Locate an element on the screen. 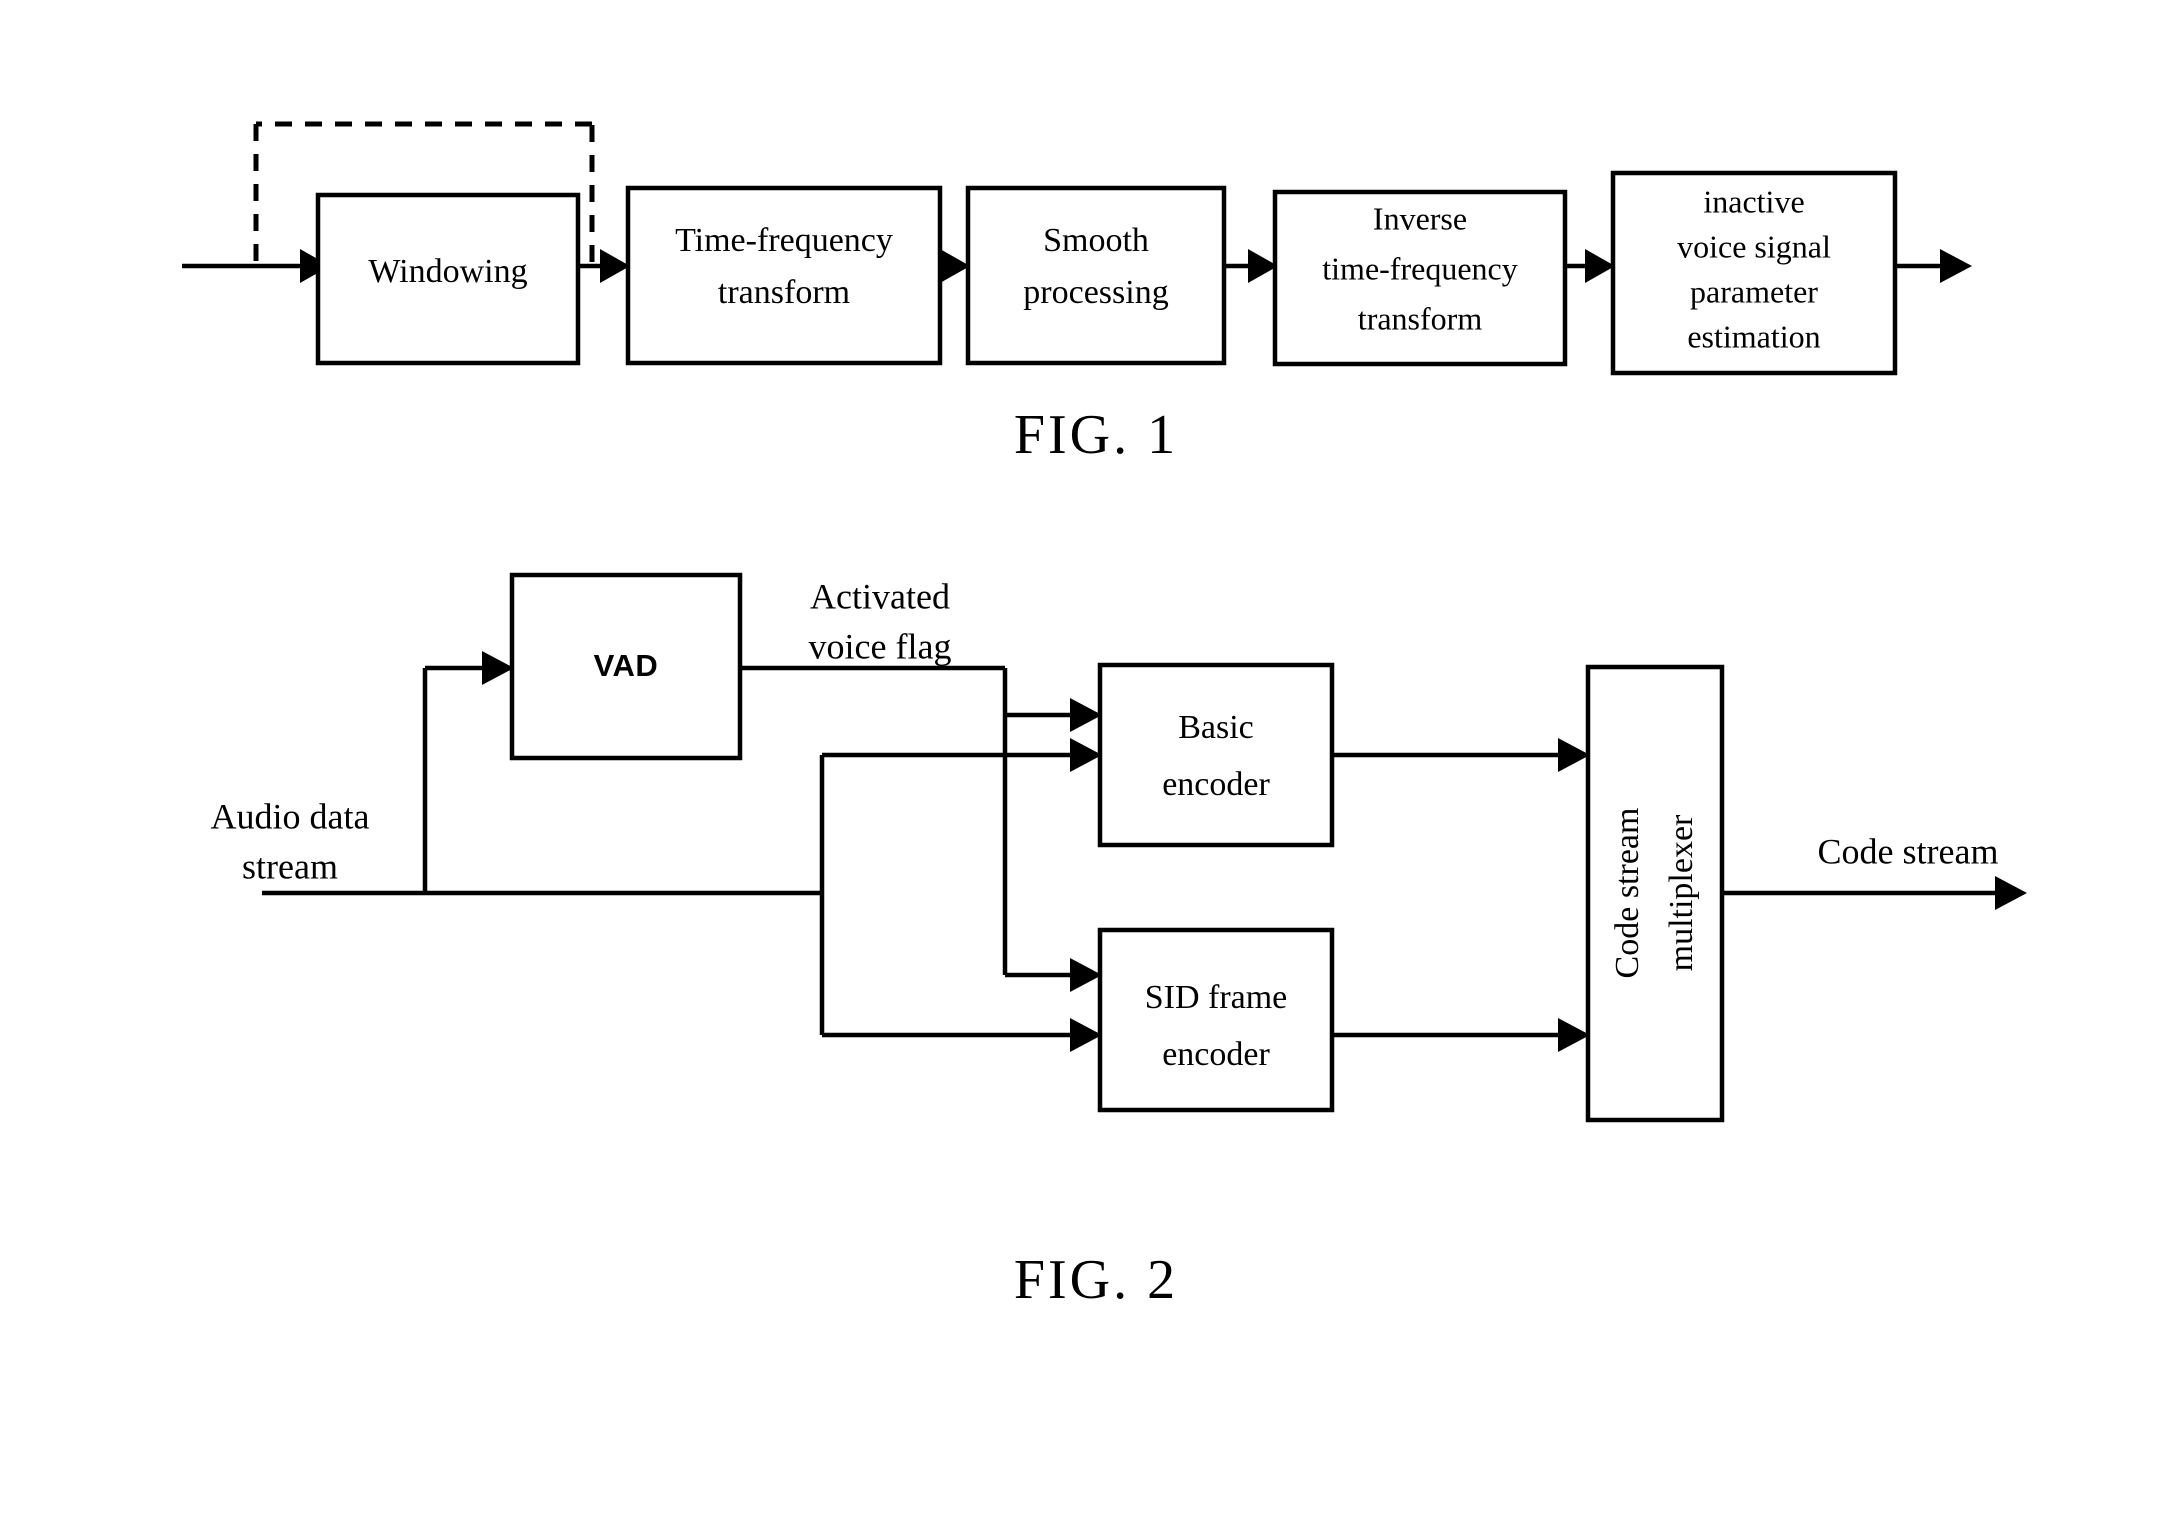 The height and width of the screenshot is (1514, 2182). edge-mux-to-codestream is located at coordinates (1874, 893).